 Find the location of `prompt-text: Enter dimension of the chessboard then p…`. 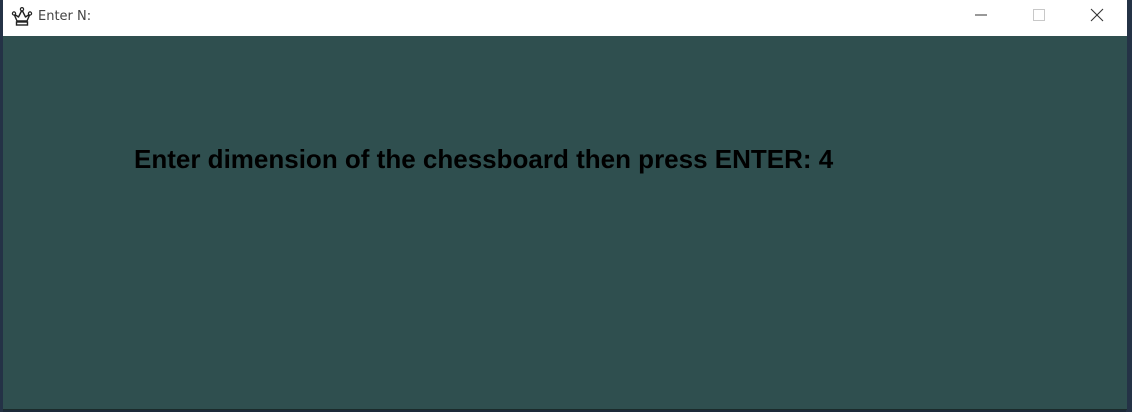

prompt-text: Enter dimension of the chessboard then p… is located at coordinates (484, 159).